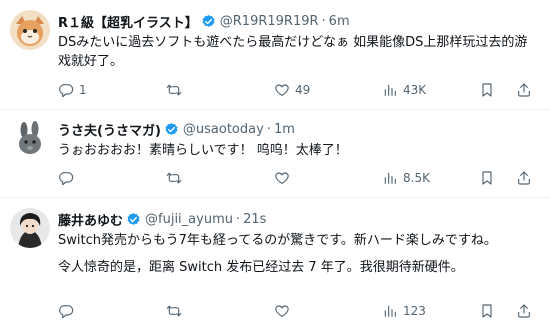 The width and height of the screenshot is (550, 332). I want to click on timestamp: 6m, so click(339, 21).